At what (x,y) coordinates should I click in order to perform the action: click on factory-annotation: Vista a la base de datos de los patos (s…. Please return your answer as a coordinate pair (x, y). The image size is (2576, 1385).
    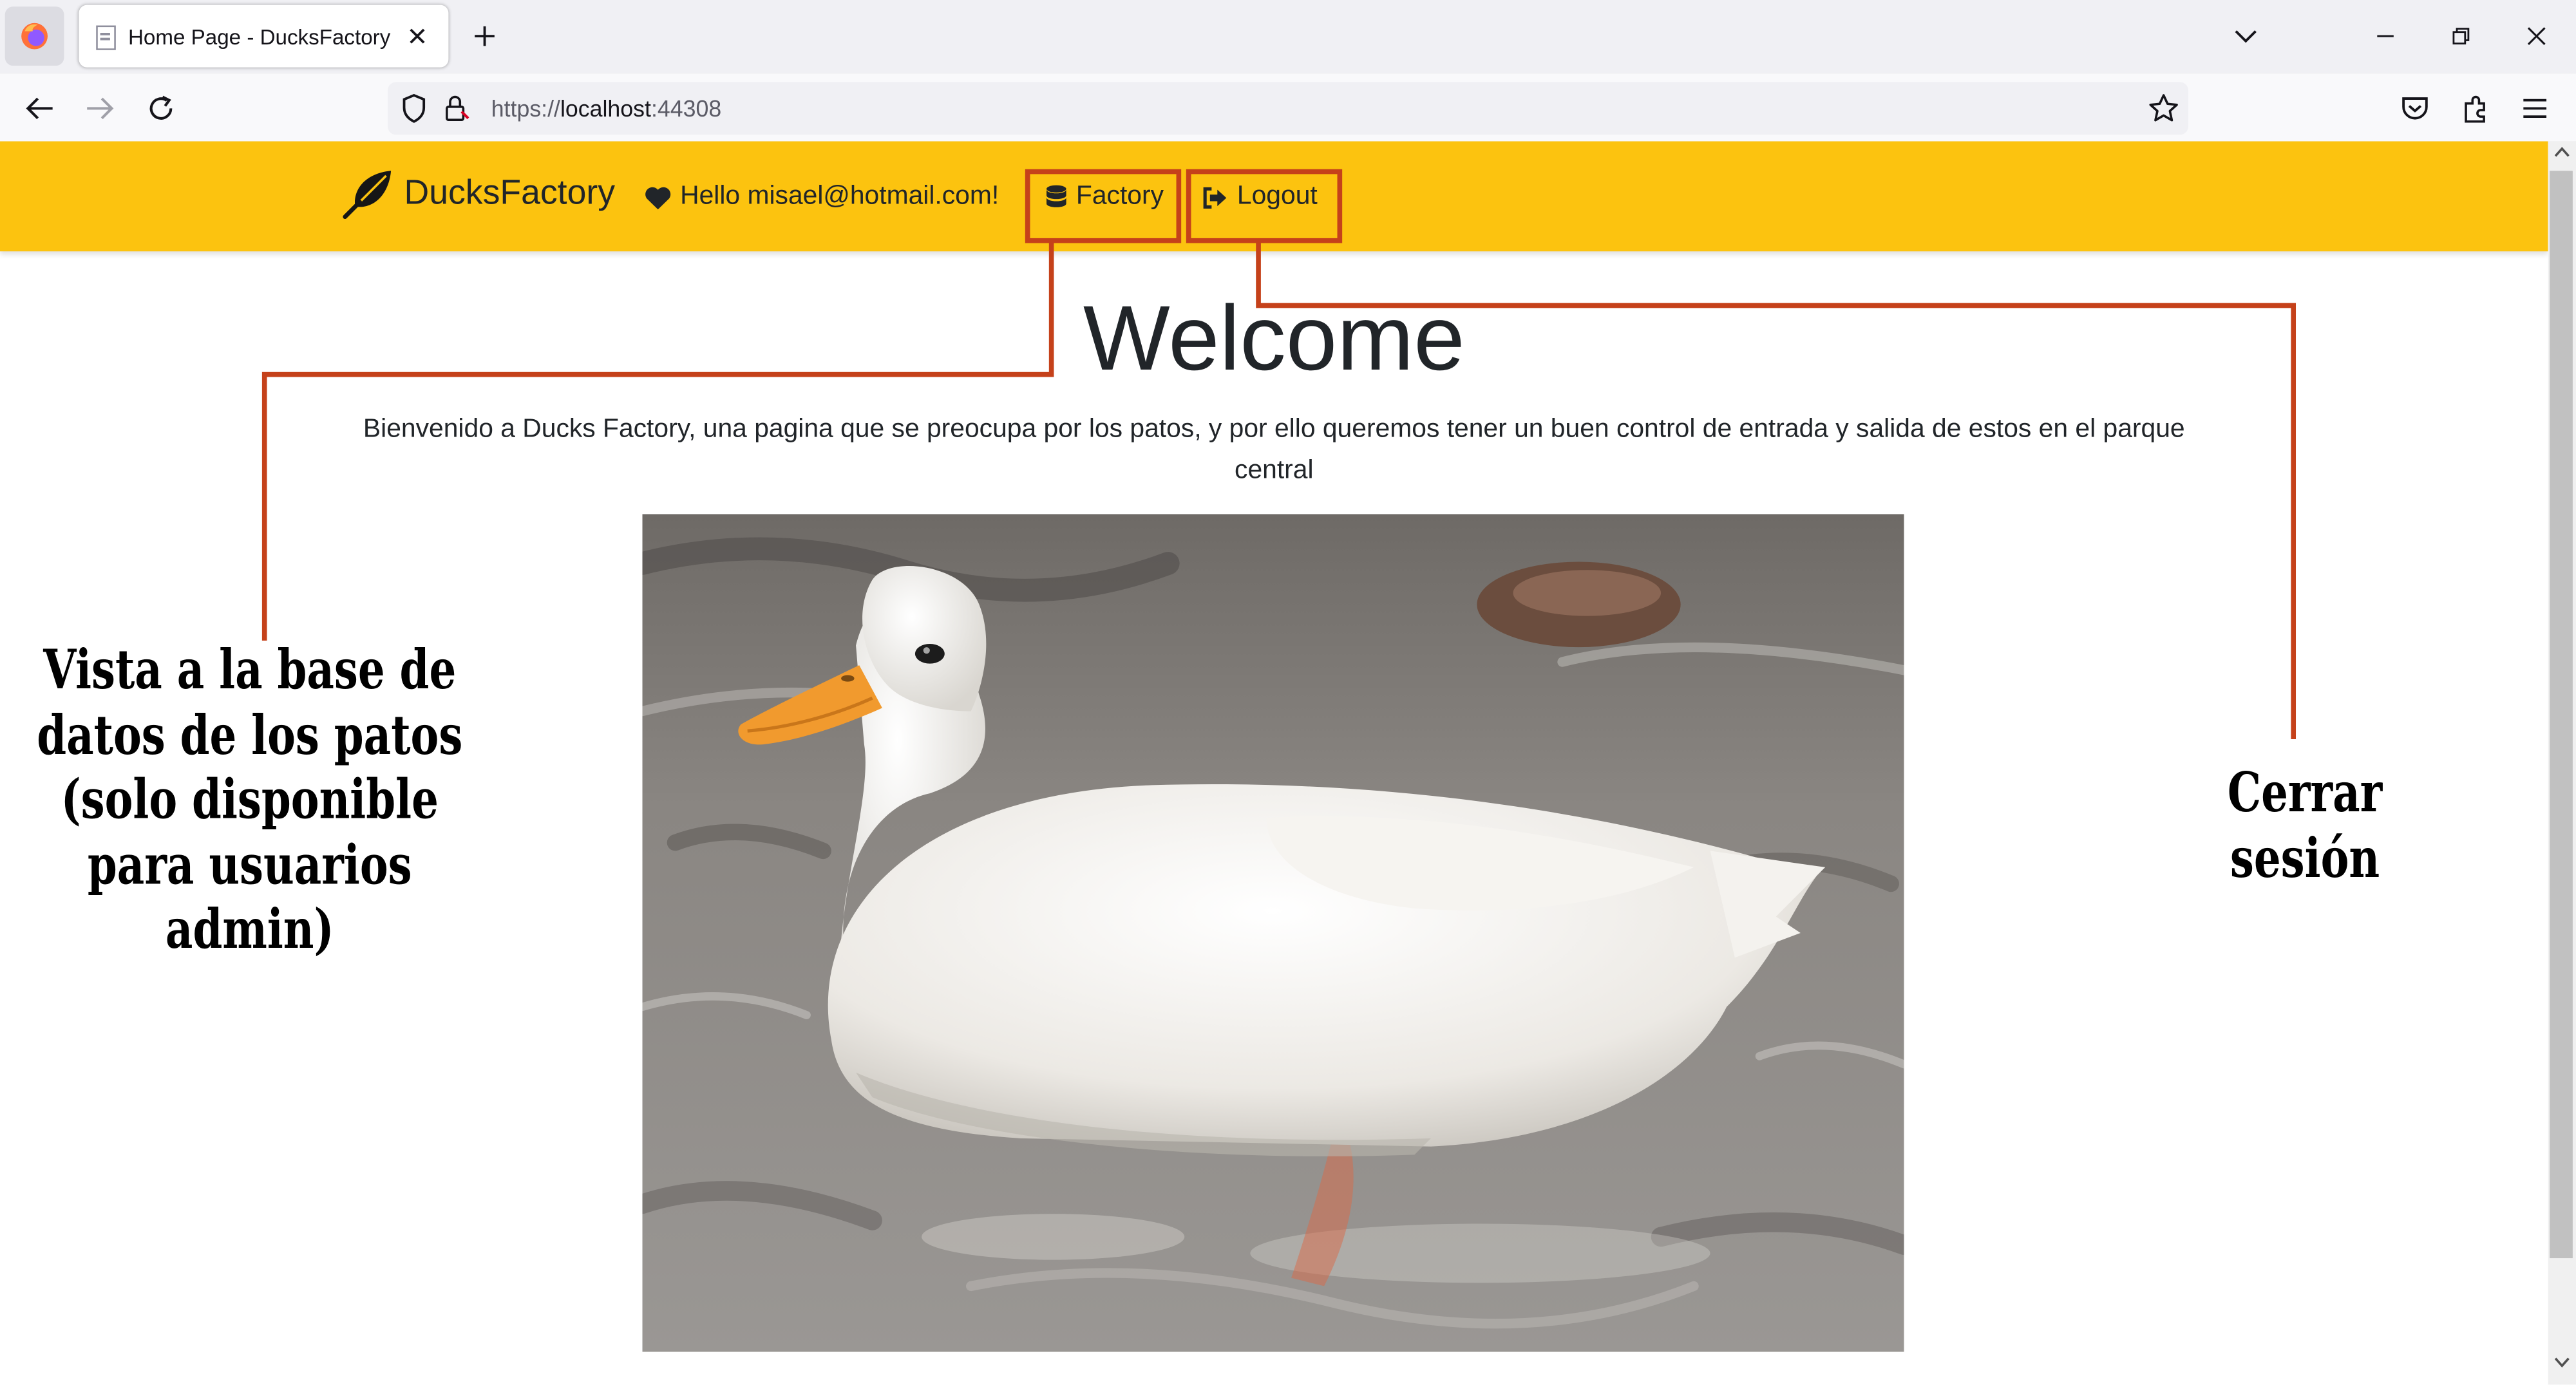
    Looking at the image, I should click on (250, 799).